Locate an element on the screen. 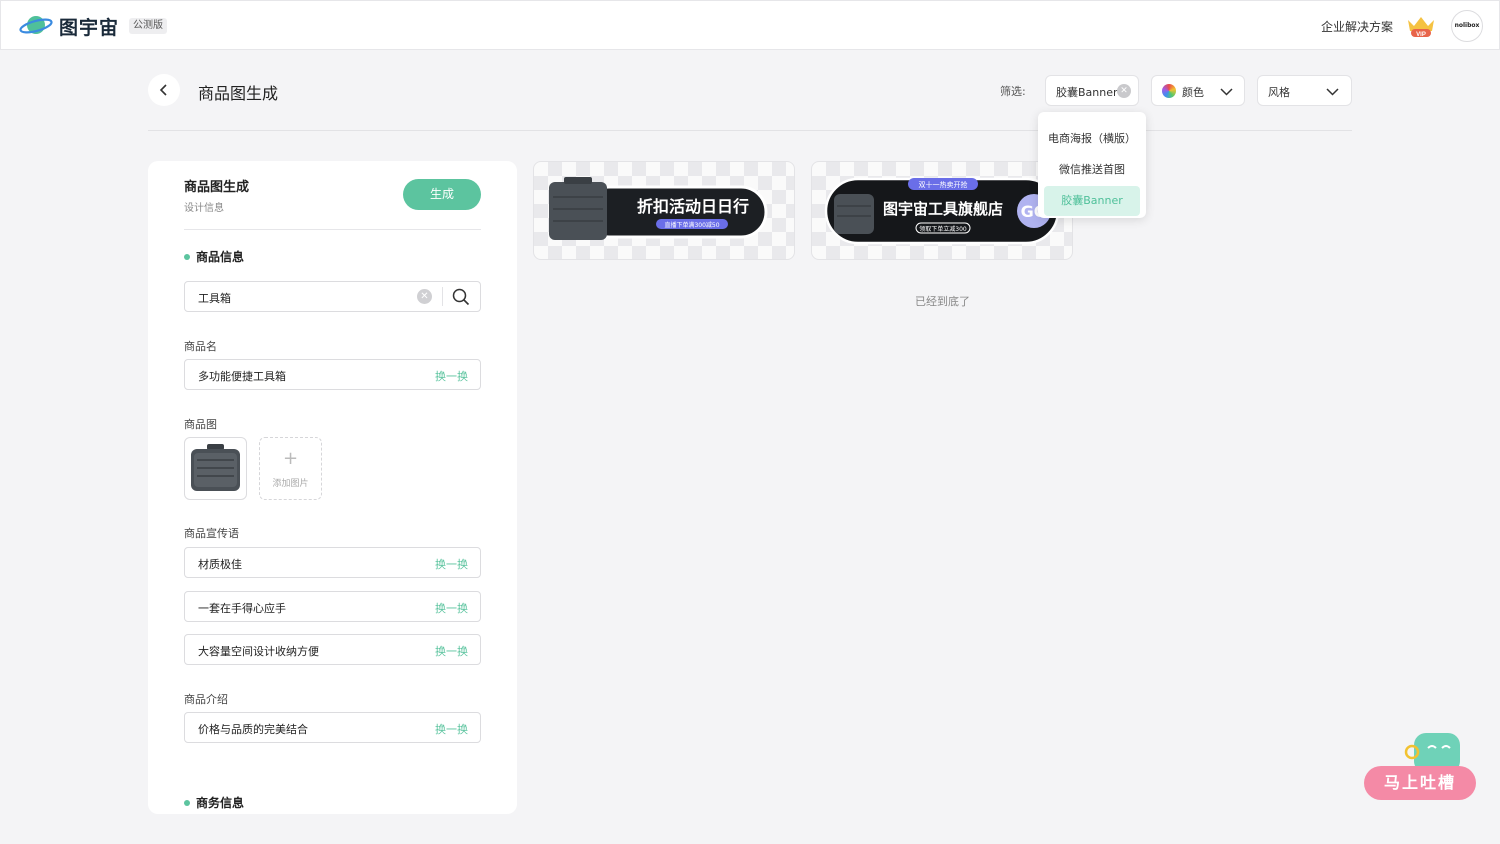 The width and height of the screenshot is (1500, 844). type-filter-dropdown: 电商海报（横版） 微信推送首图 胶囊Banner is located at coordinates (1092, 165).